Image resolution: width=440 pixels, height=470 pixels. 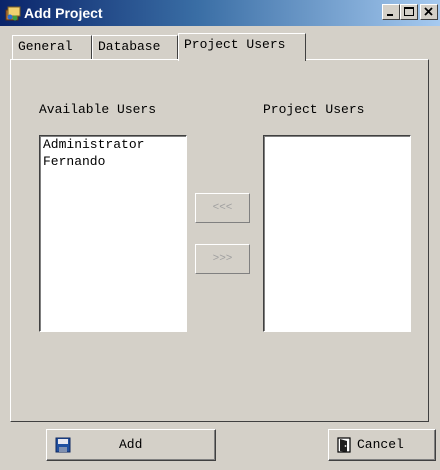 I want to click on window-title: Add Project, so click(x=63, y=13).